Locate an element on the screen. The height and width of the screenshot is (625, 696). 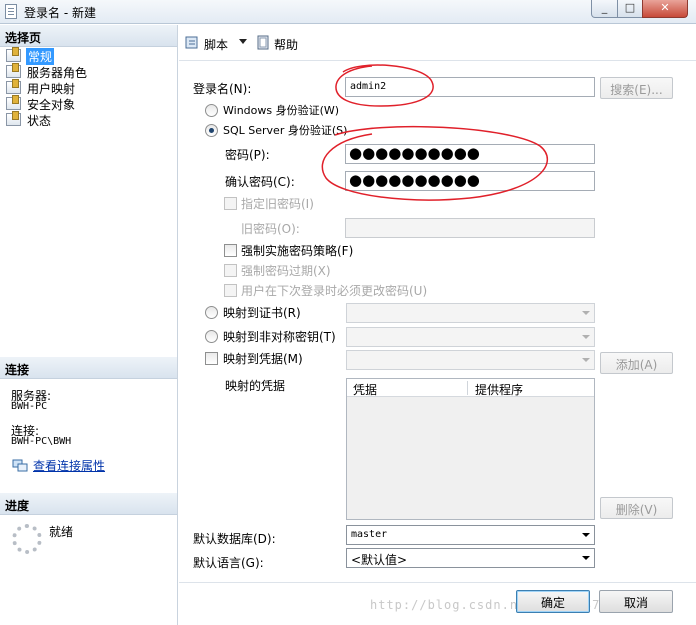
add-credential-button: 添加(A) is located at coordinates (636, 363).